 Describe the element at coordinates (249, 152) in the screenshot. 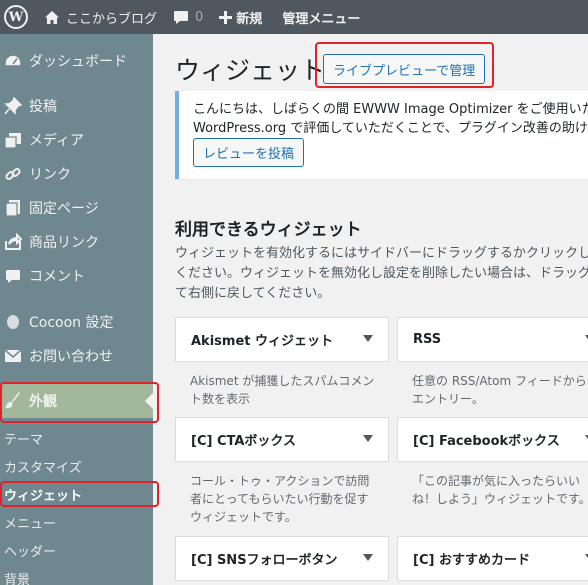

I see `write-review-button: レビューを投稿` at that location.